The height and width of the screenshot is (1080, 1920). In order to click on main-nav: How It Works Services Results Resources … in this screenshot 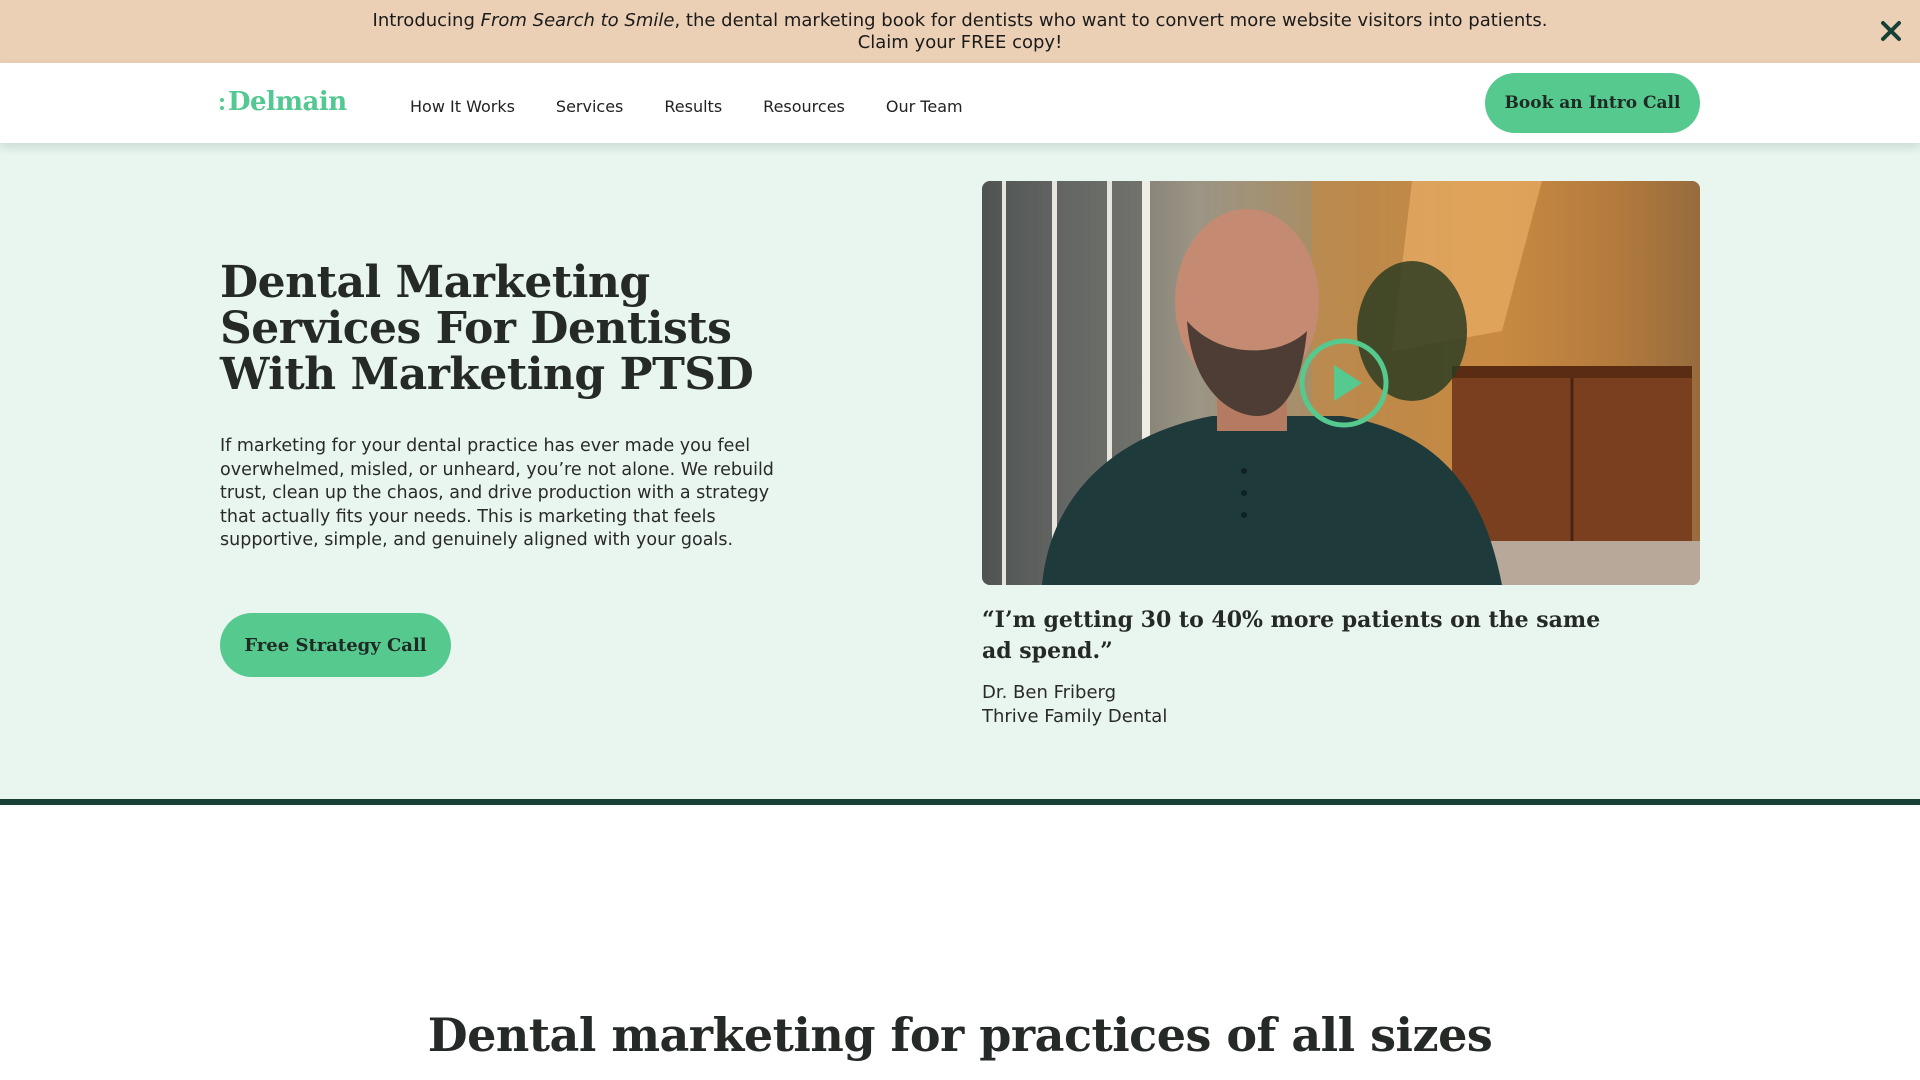, I will do `click(707, 103)`.